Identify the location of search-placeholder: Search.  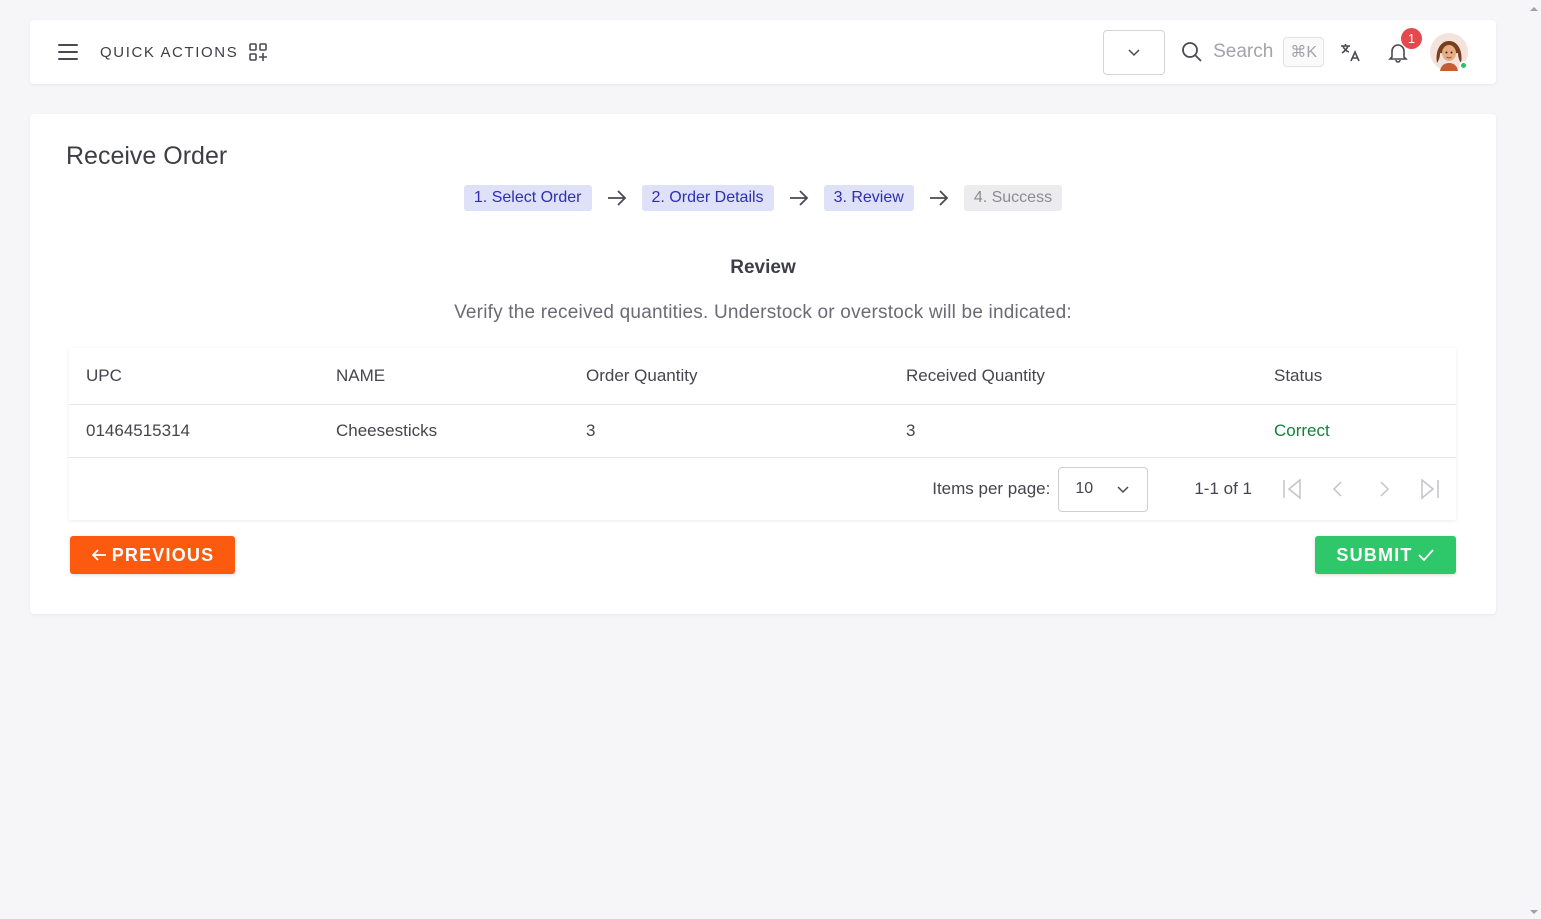
(1243, 51).